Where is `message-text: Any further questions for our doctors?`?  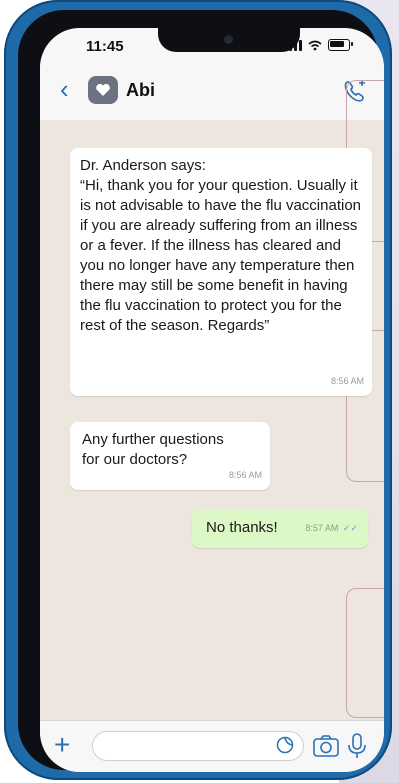
message-text: Any further questions for our doctors? is located at coordinates (153, 449).